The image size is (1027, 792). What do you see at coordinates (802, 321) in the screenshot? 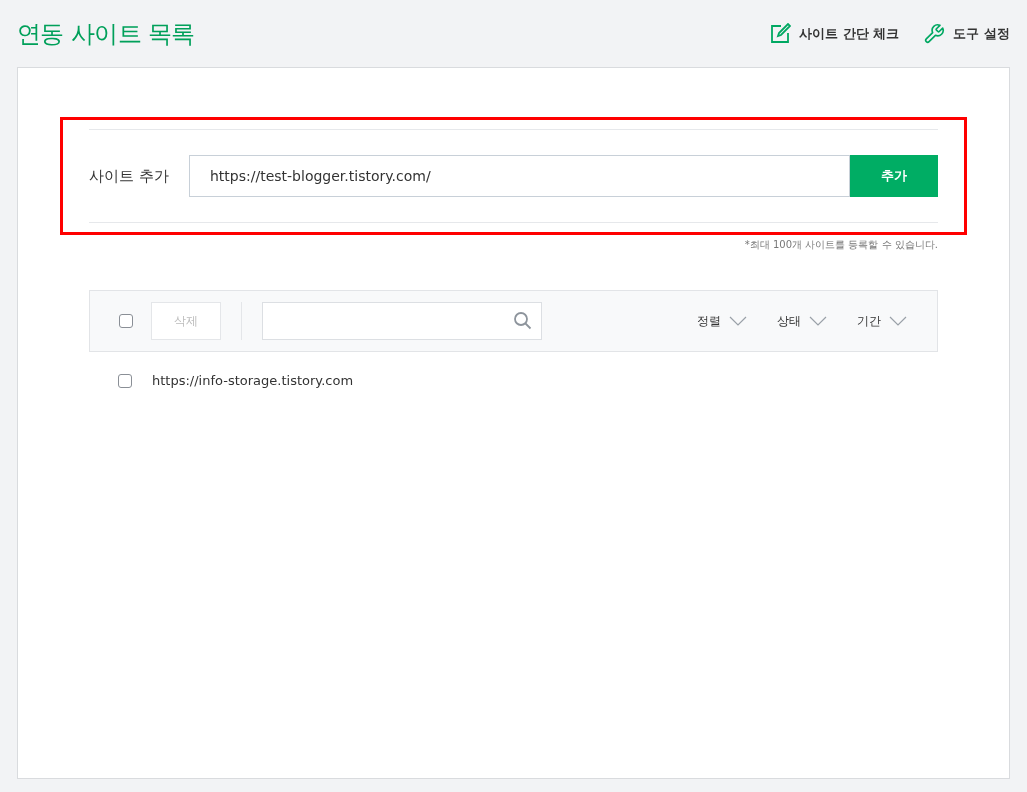
I see `filter-dropdown: 상태` at bounding box center [802, 321].